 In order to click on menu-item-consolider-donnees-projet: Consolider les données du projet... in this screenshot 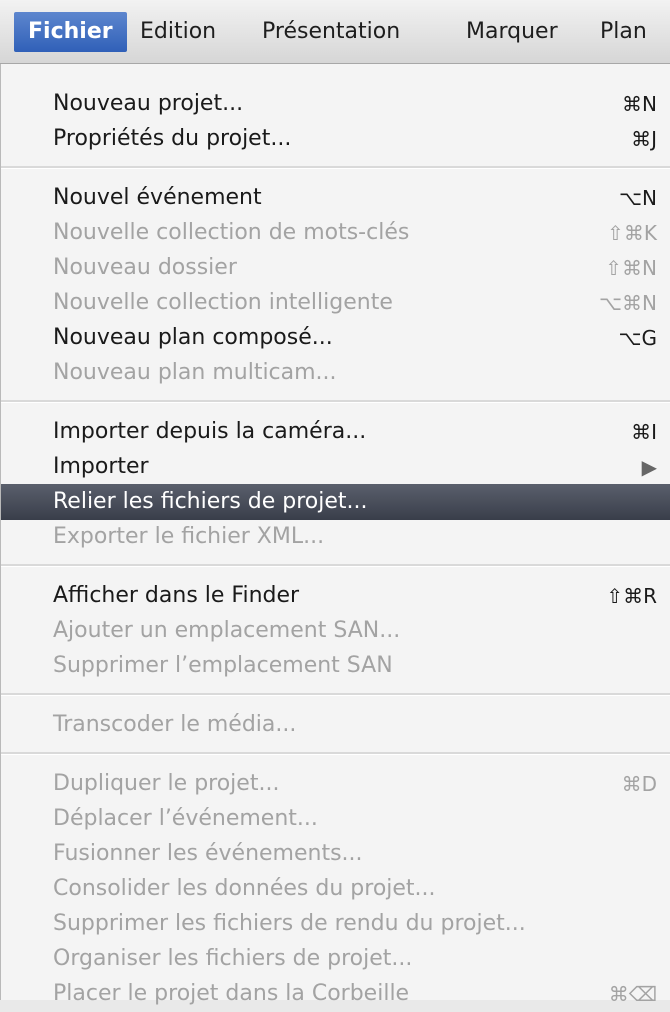, I will do `click(335, 889)`.